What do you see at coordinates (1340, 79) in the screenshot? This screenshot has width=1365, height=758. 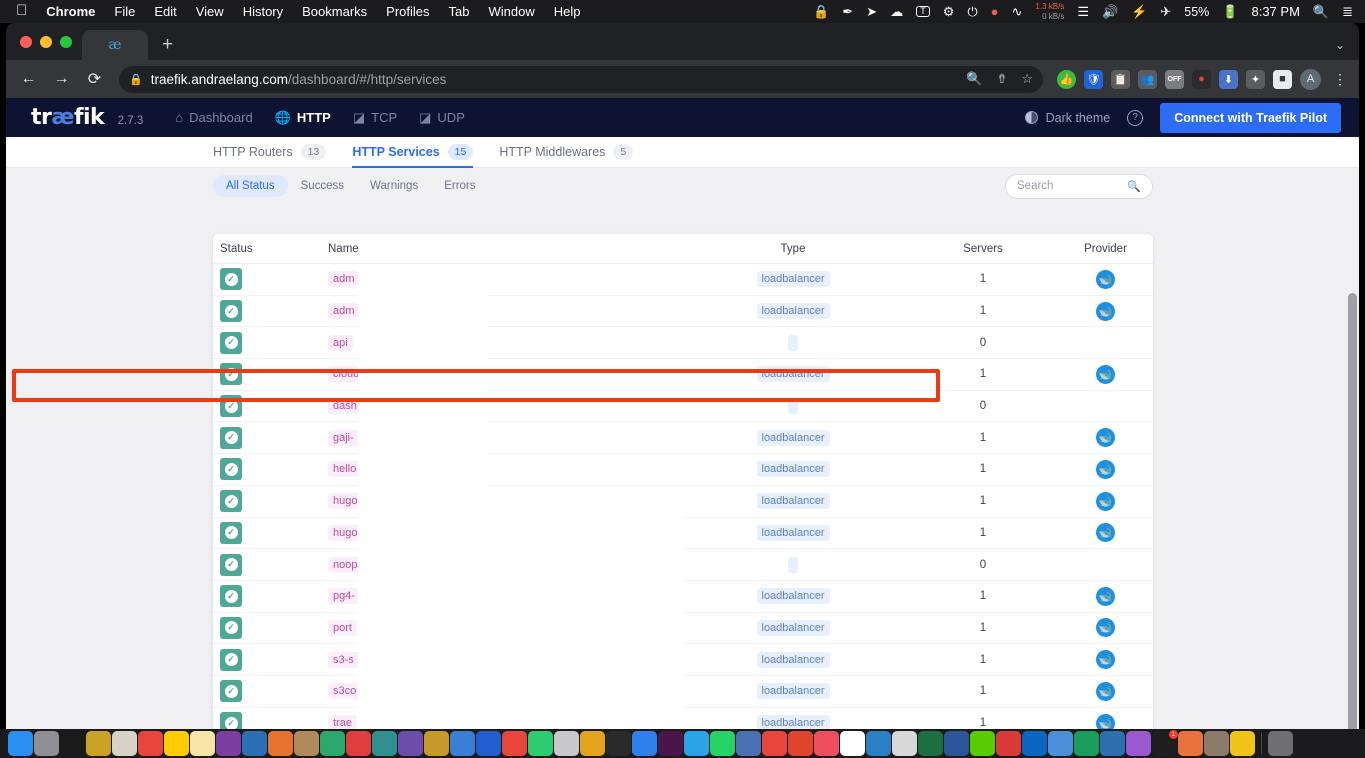 I see `browser-menu-button: ⋮` at bounding box center [1340, 79].